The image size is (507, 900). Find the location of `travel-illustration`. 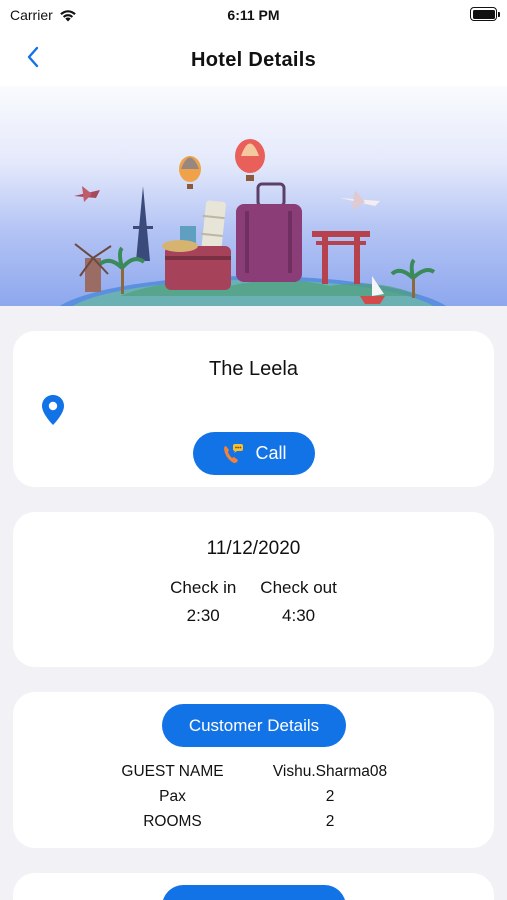

travel-illustration is located at coordinates (253, 222).